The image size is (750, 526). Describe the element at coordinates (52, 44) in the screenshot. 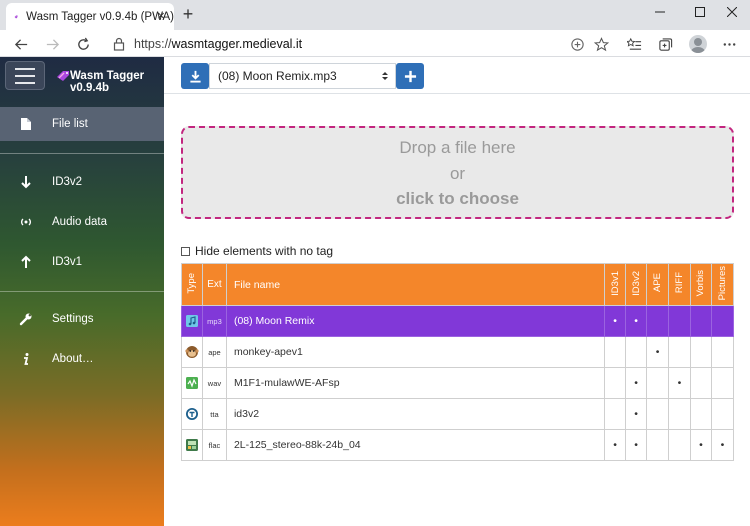

I see `forward-icon` at that location.